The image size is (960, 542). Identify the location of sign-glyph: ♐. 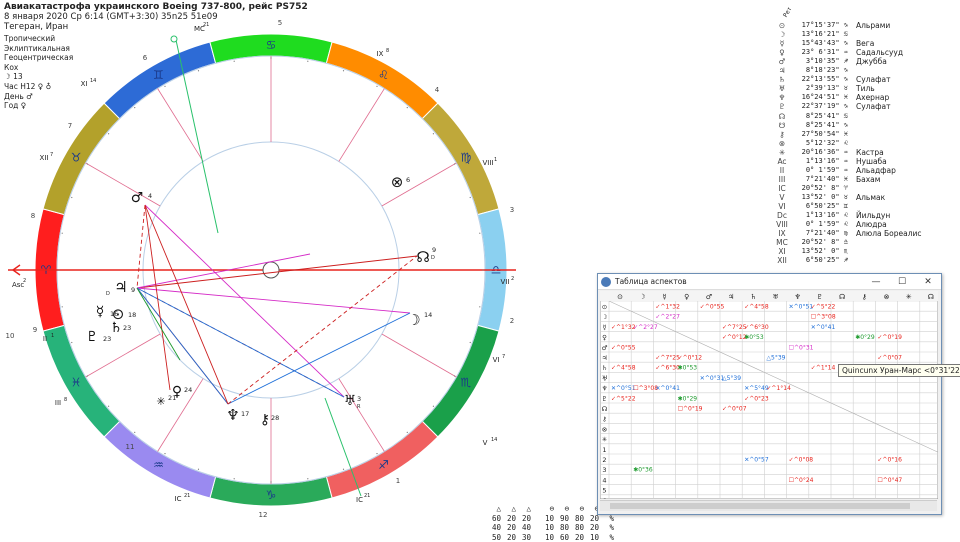
(383, 465).